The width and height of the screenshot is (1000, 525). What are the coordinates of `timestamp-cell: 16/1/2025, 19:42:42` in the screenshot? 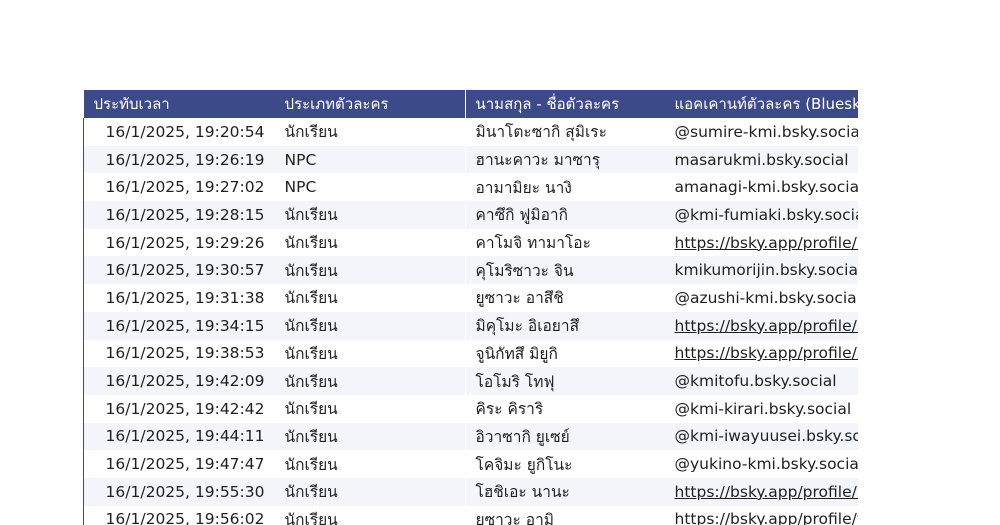 It's located at (179, 408).